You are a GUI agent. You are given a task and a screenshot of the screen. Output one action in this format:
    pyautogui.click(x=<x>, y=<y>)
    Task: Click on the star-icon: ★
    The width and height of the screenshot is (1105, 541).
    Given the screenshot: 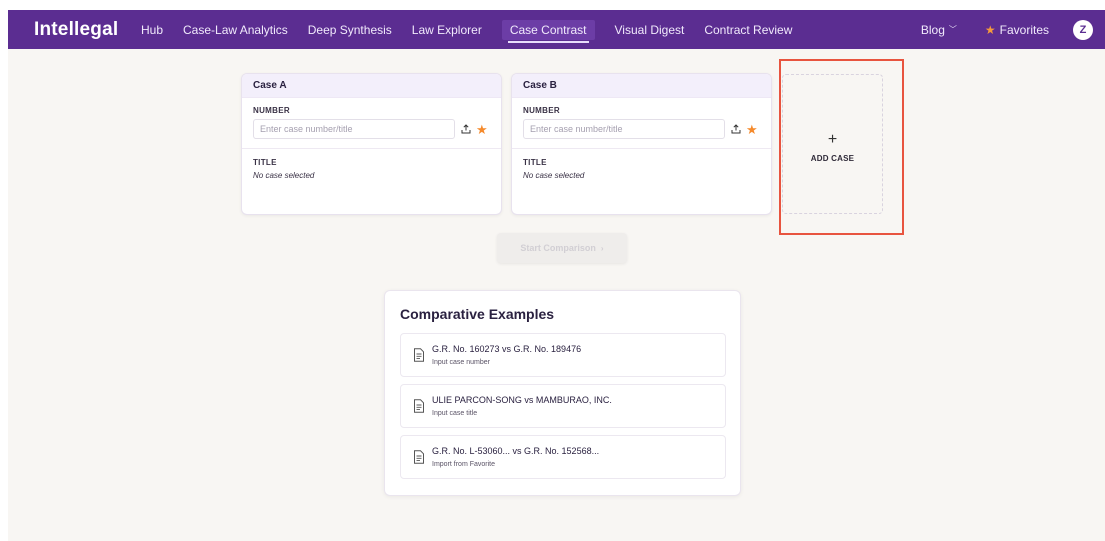 What is the action you would take?
    pyautogui.click(x=990, y=29)
    